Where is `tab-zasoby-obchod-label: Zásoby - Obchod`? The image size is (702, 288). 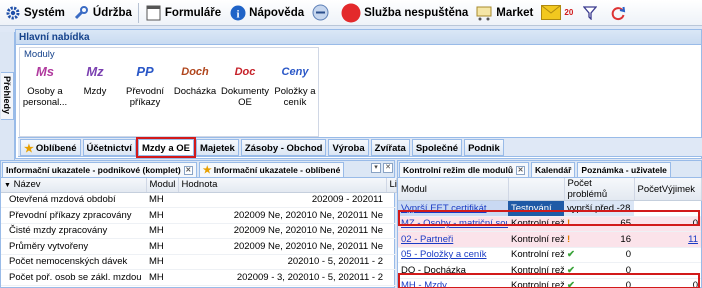 tab-zasoby-obchod-label: Zásoby - Obchod is located at coordinates (283, 148).